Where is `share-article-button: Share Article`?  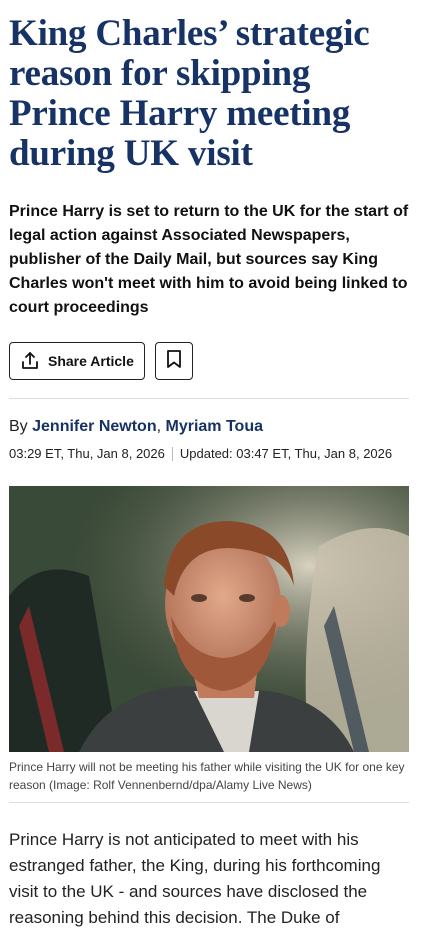 share-article-button: Share Article is located at coordinates (77, 361).